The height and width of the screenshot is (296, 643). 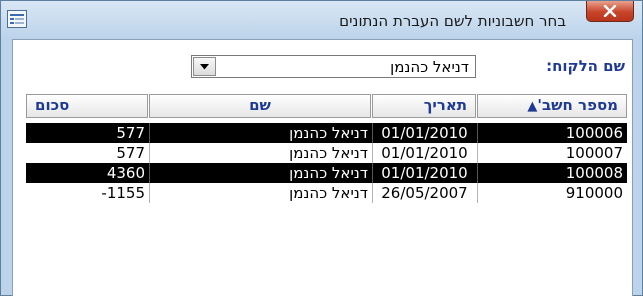 What do you see at coordinates (594, 173) in the screenshot?
I see `cell-account: 100008` at bounding box center [594, 173].